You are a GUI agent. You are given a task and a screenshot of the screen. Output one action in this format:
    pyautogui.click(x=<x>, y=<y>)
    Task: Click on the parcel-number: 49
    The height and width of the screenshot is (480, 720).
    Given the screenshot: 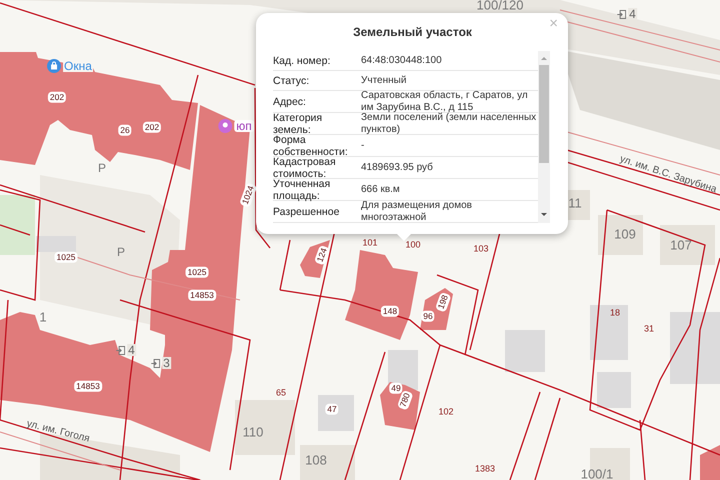 What is the action you would take?
    pyautogui.click(x=396, y=388)
    